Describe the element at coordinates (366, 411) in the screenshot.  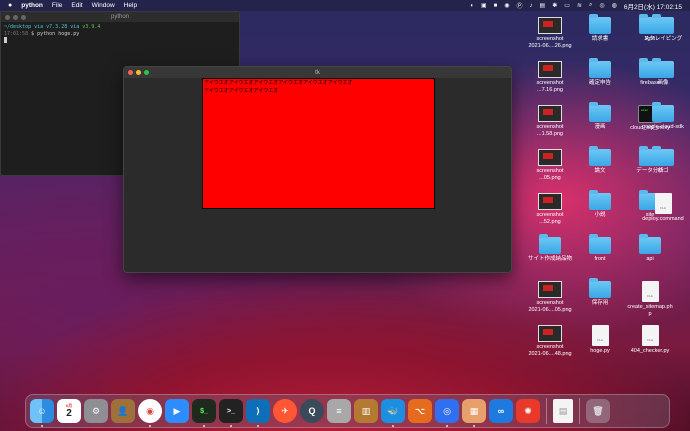
I see `archive-utility-icon: ▥` at that location.